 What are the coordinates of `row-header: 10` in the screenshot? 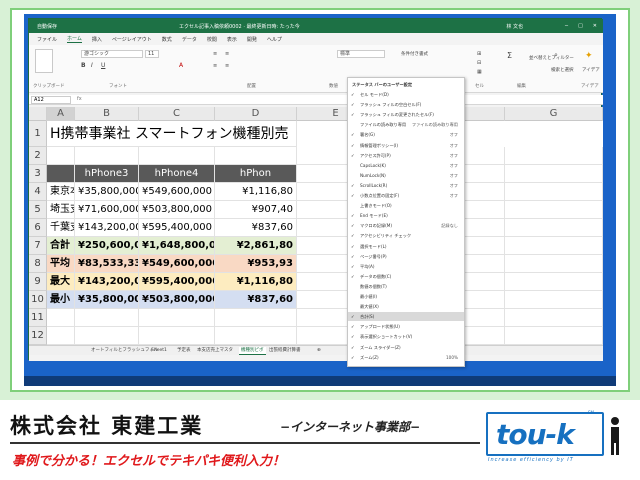 It's located at (38, 300).